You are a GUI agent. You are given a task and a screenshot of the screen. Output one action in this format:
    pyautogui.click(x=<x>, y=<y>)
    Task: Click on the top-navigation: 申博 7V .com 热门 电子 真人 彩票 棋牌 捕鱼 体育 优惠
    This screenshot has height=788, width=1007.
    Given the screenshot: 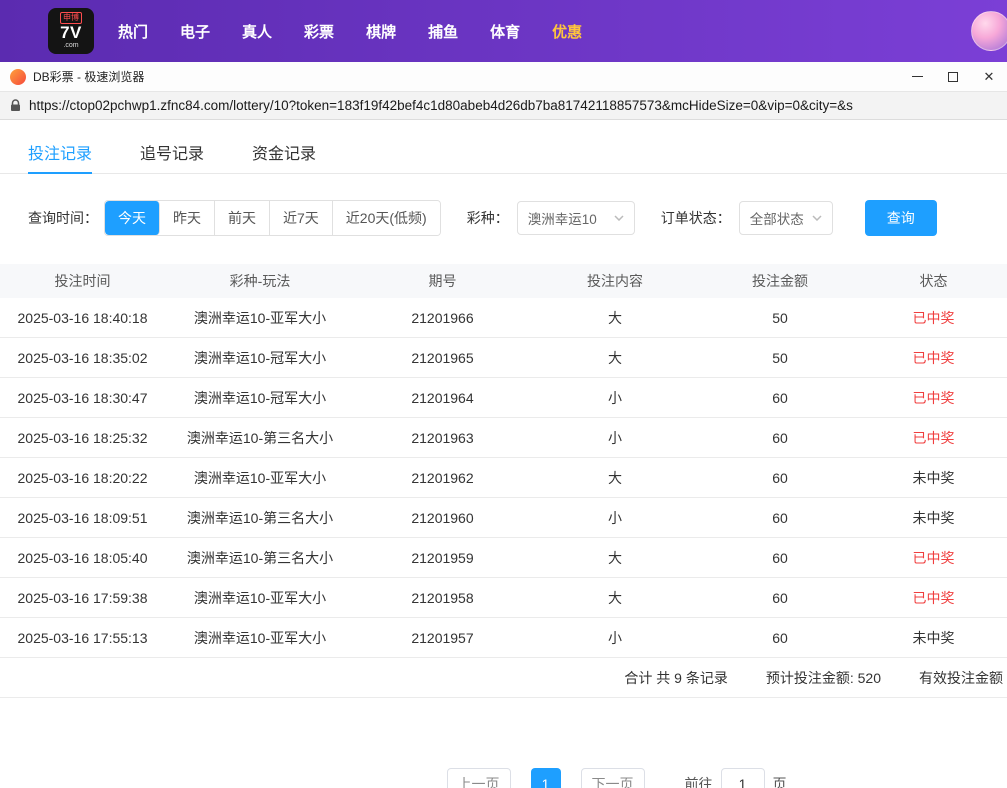 What is the action you would take?
    pyautogui.click(x=503, y=31)
    